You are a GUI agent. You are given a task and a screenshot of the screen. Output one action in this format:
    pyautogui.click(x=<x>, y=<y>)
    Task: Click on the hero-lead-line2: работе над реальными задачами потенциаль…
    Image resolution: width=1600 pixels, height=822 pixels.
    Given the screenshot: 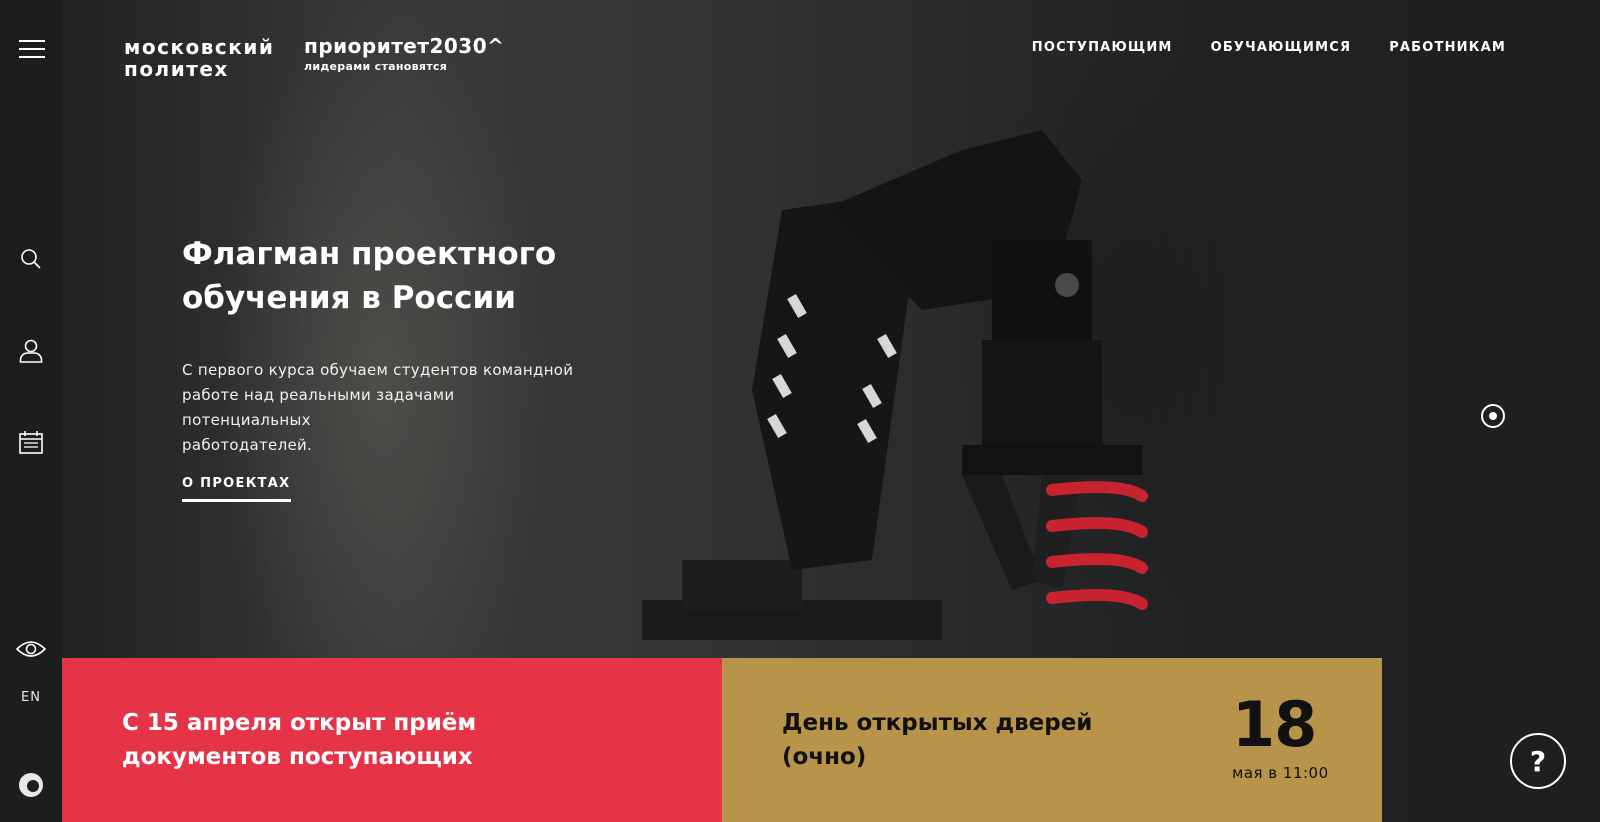 What is the action you would take?
    pyautogui.click(x=318, y=407)
    